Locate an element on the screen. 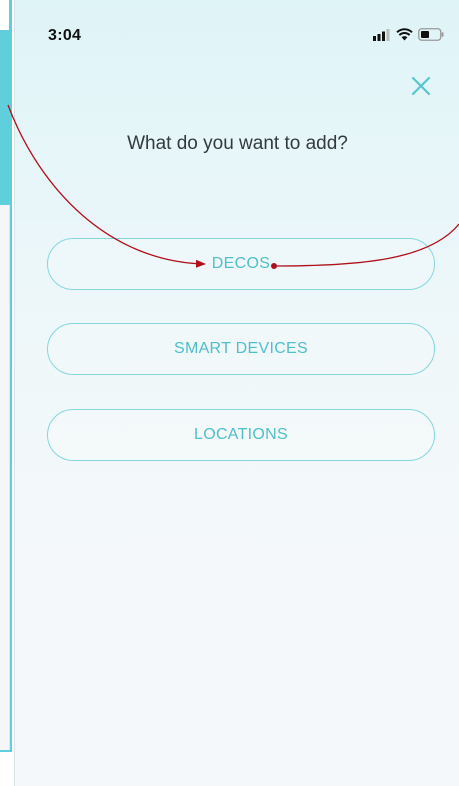  battery-icon is located at coordinates (431, 37).